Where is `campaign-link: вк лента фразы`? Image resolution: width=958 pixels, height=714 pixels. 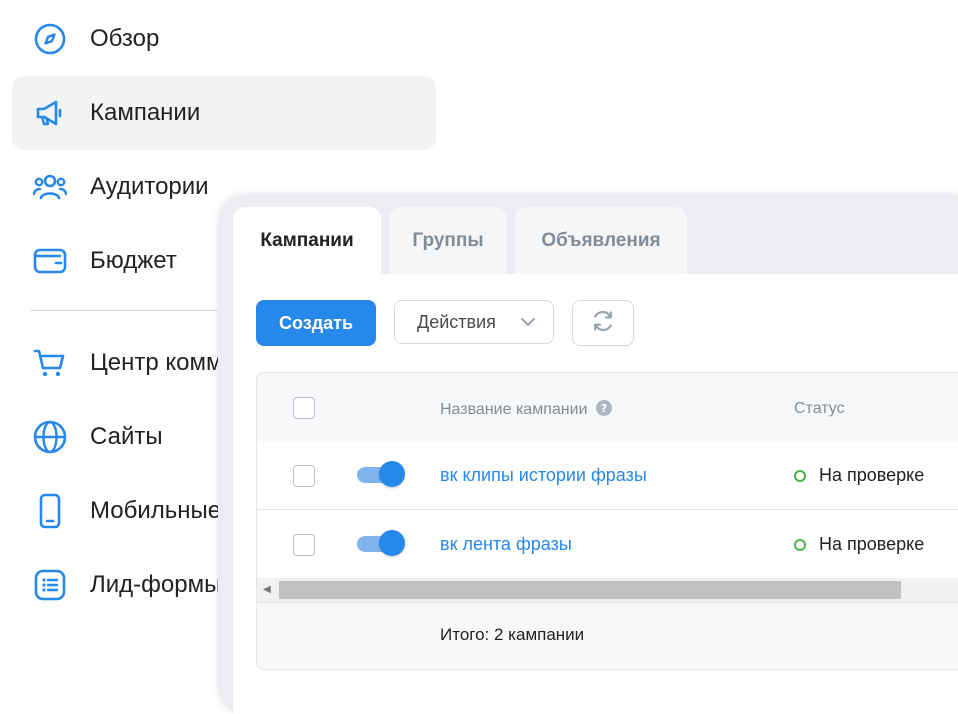
campaign-link: вк лента фразы is located at coordinates (506, 544).